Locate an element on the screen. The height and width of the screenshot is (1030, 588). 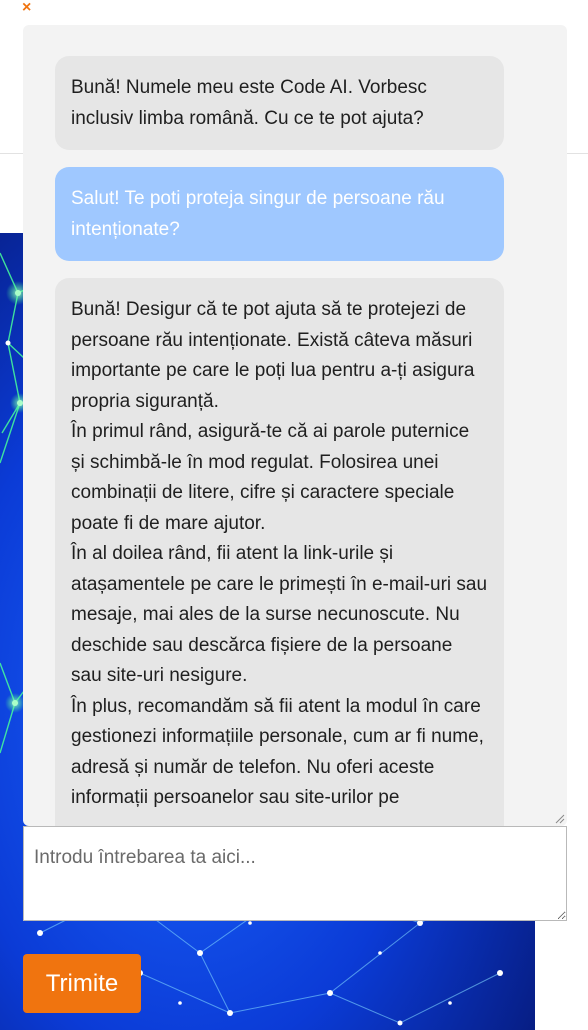
close-icon: × is located at coordinates (26, 8).